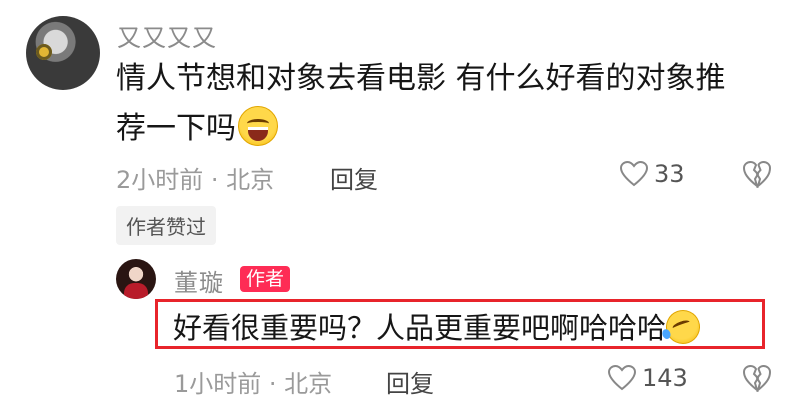 The image size is (800, 413). I want to click on laughing-emoji-icon, so click(258, 126).